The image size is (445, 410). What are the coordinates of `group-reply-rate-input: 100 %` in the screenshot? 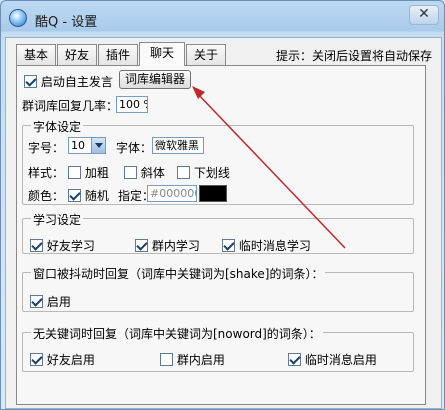 It's located at (132, 104).